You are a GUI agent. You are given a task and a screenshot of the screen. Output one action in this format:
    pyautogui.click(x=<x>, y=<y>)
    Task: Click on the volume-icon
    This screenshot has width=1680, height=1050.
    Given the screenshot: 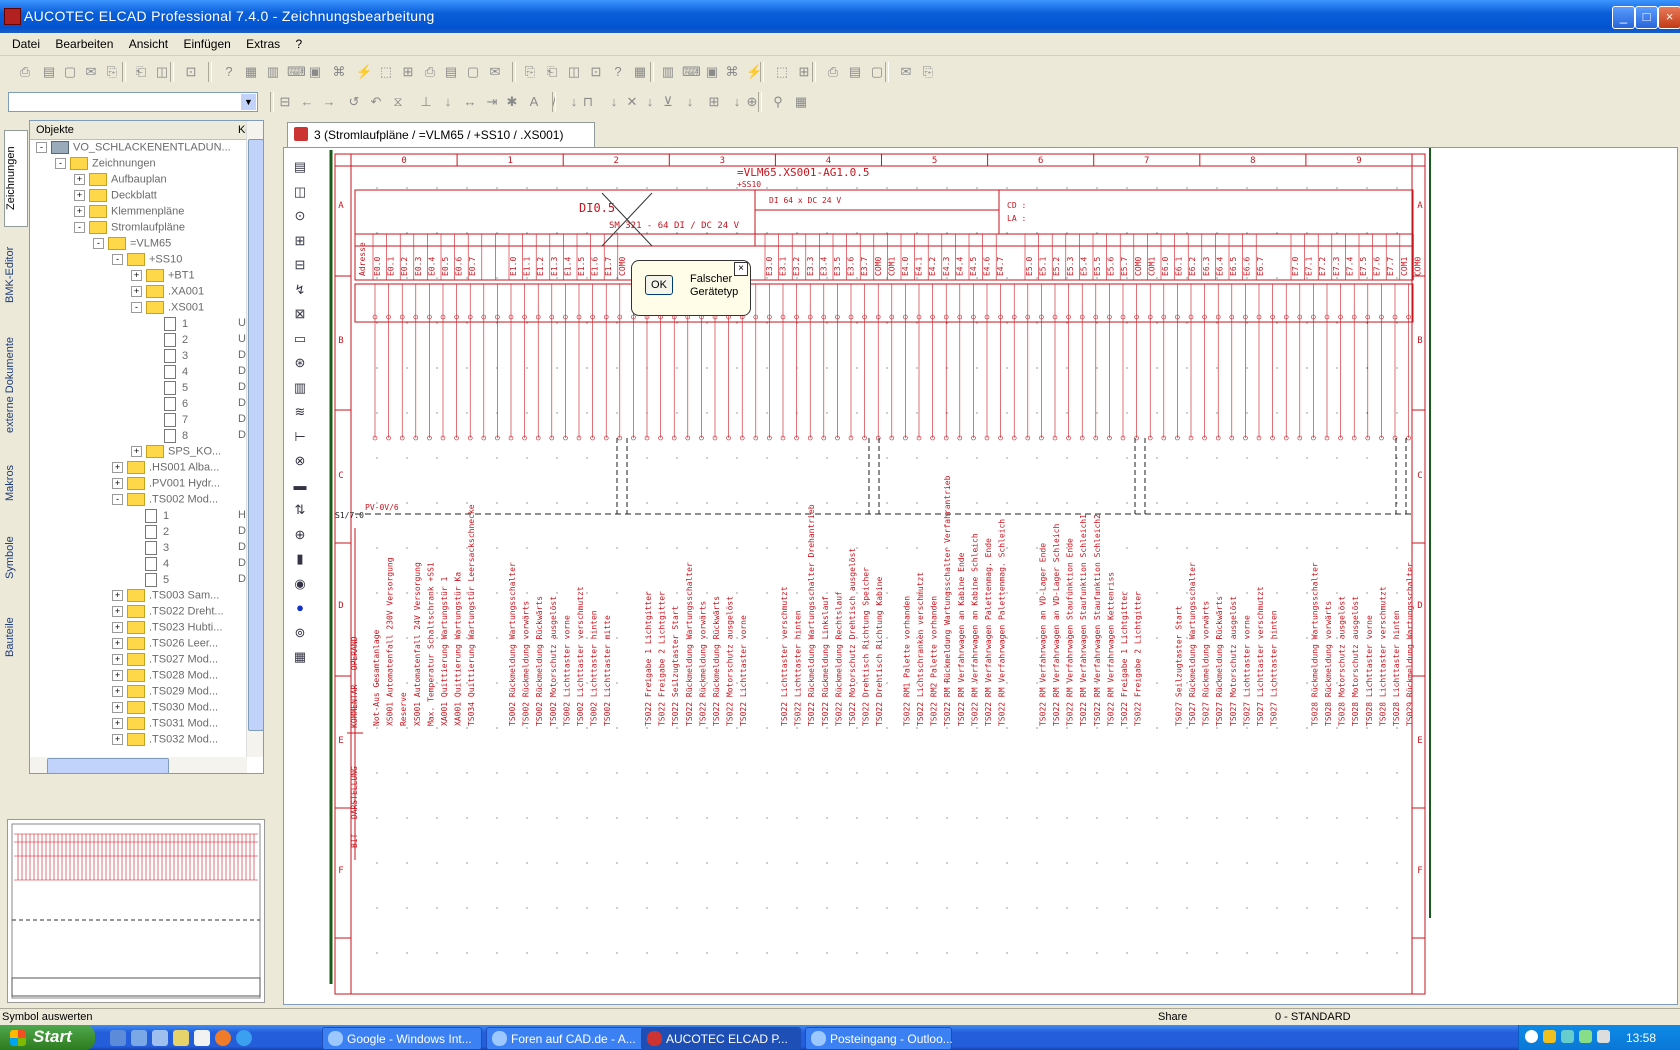 What is the action you would take?
    pyautogui.click(x=1603, y=1036)
    